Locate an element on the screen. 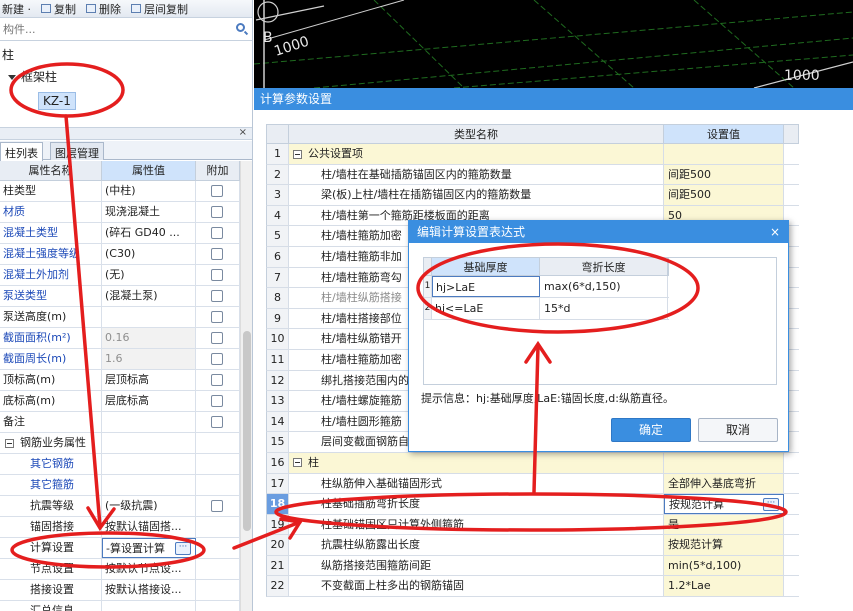 Image resolution: width=853 pixels, height=611 pixels. calc-row: 16 柱 is located at coordinates (532, 463).